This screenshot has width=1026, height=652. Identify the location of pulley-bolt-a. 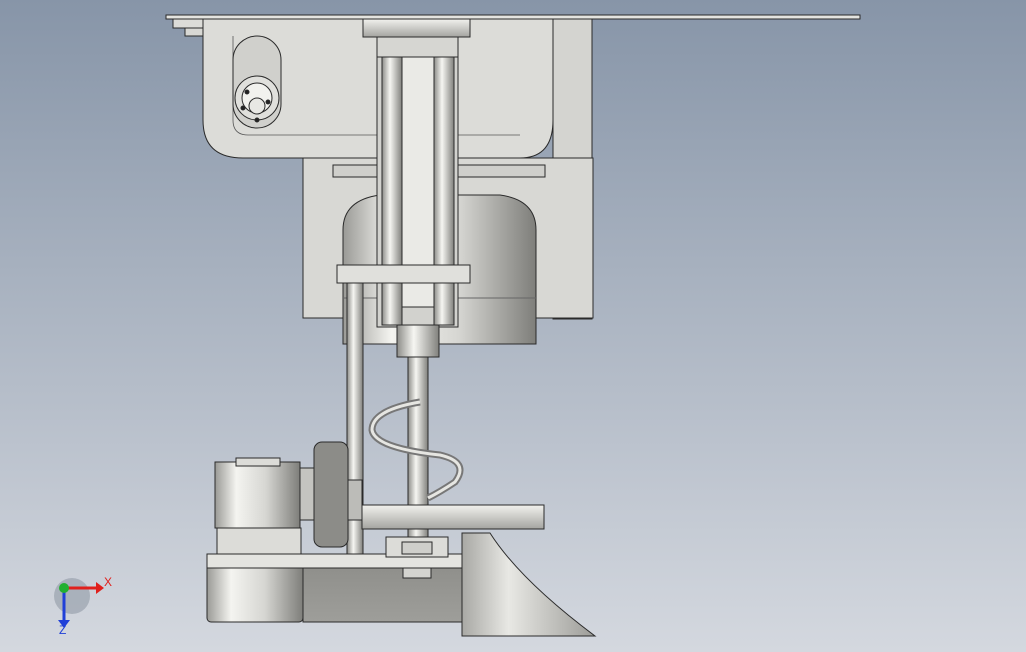
(247, 92).